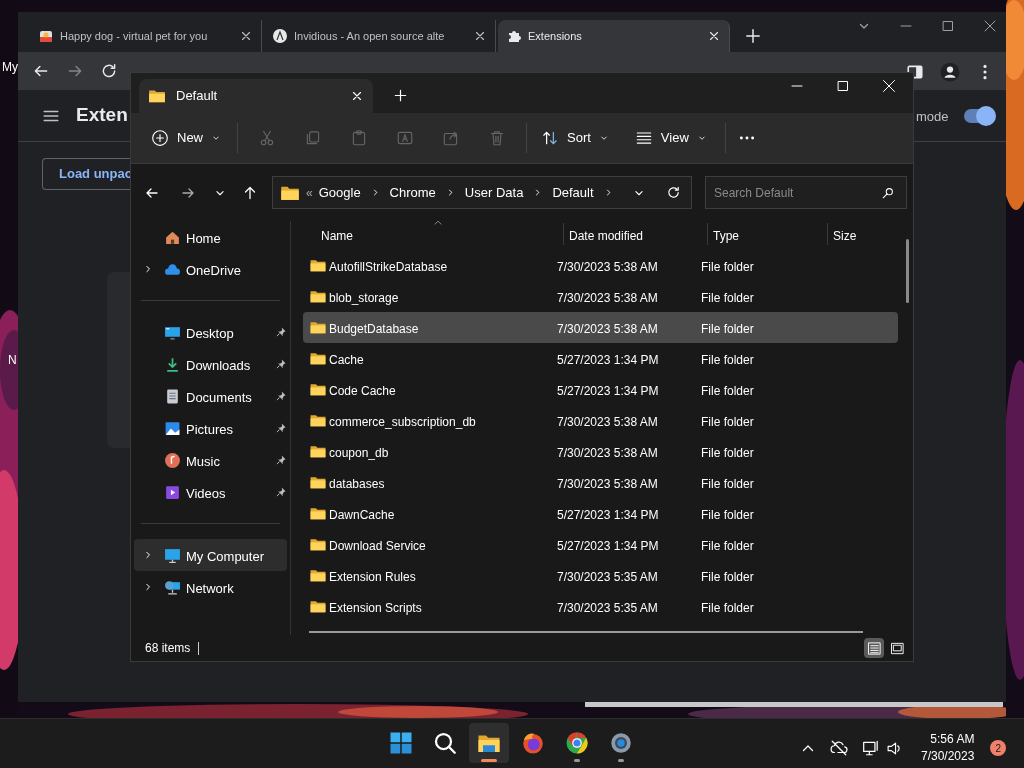 This screenshot has height=768, width=1024. What do you see at coordinates (573, 192) in the screenshot?
I see `breadcrumb-item: Default` at bounding box center [573, 192].